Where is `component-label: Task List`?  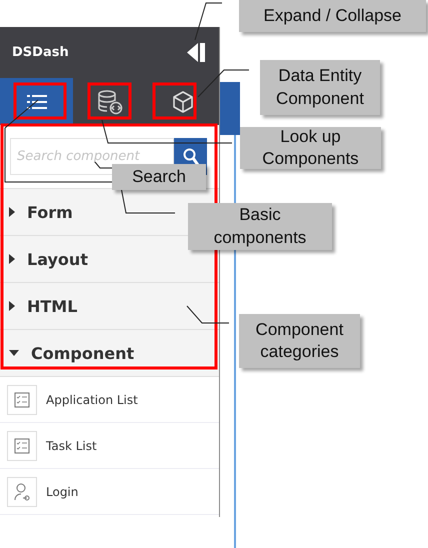
component-label: Task List is located at coordinates (71, 445).